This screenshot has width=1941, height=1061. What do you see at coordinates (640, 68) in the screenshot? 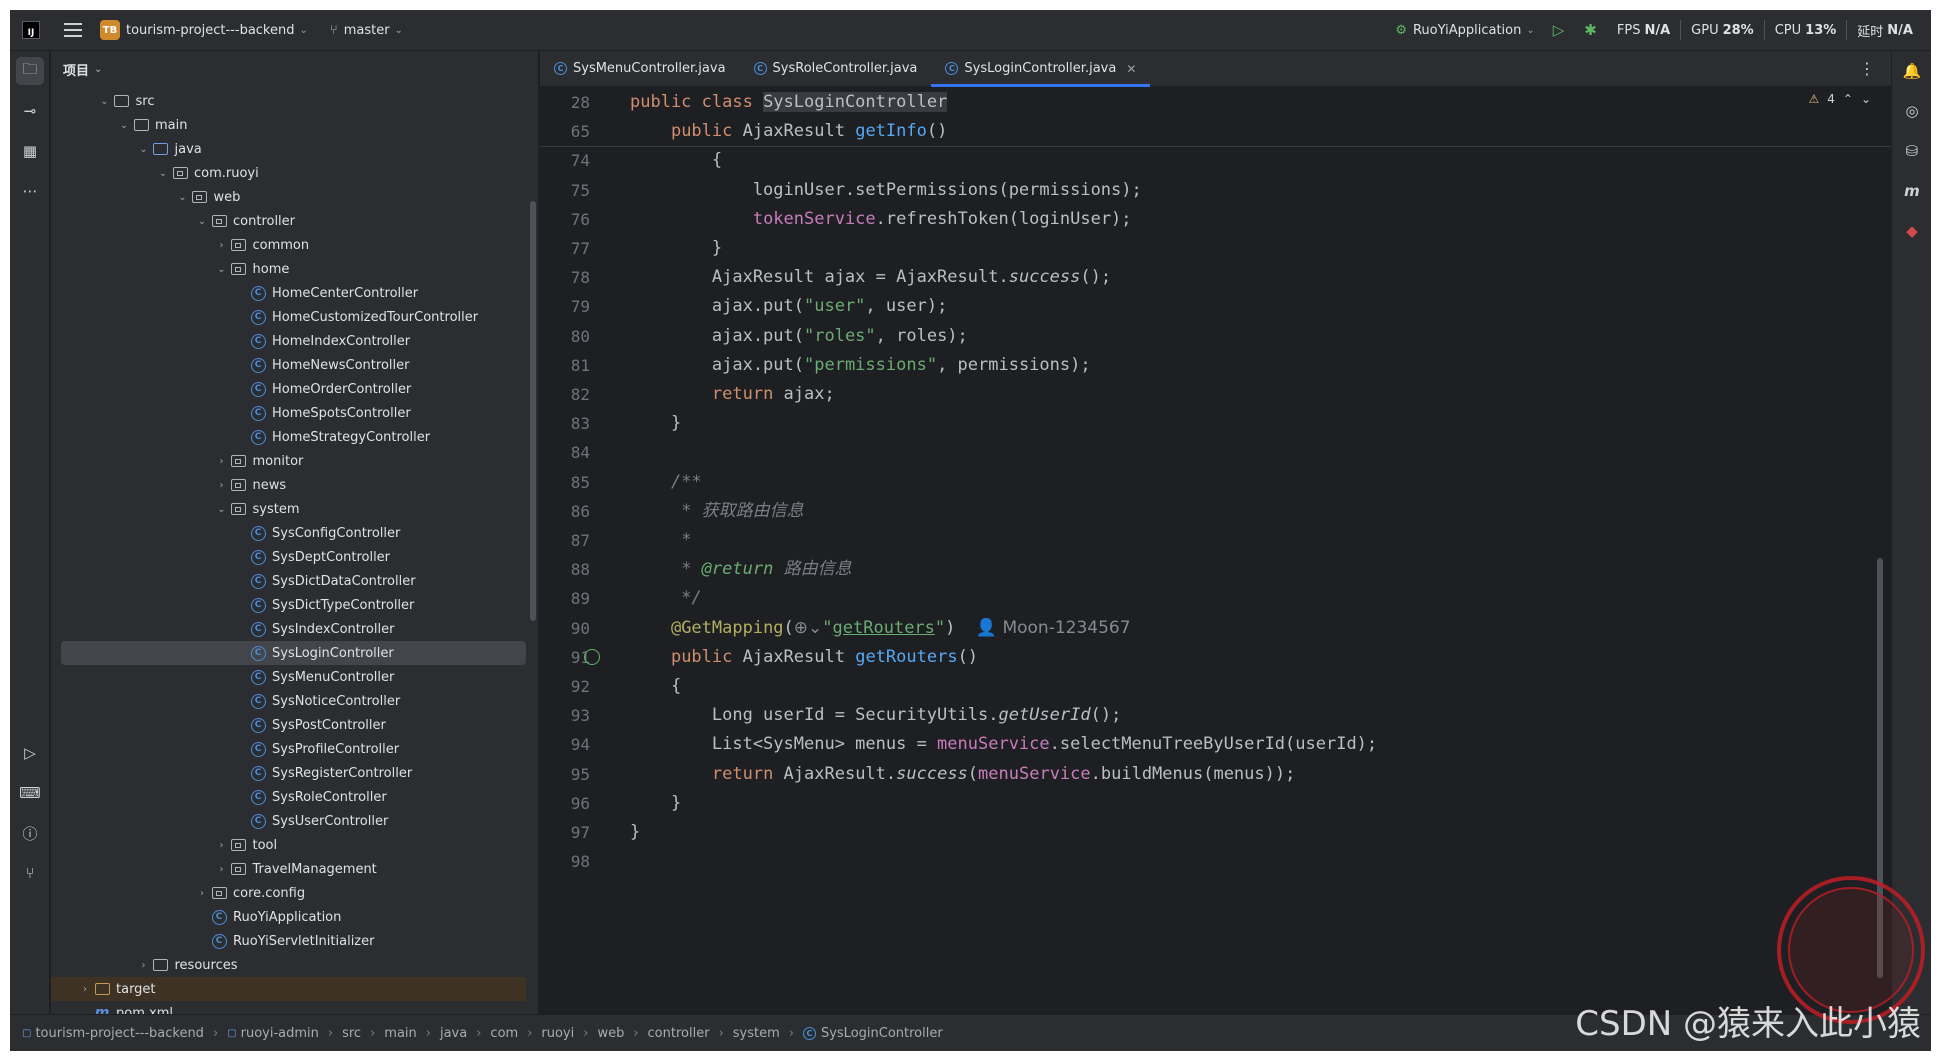
I see `tab-sysmenucontroller: C SysMenuController.java` at bounding box center [640, 68].